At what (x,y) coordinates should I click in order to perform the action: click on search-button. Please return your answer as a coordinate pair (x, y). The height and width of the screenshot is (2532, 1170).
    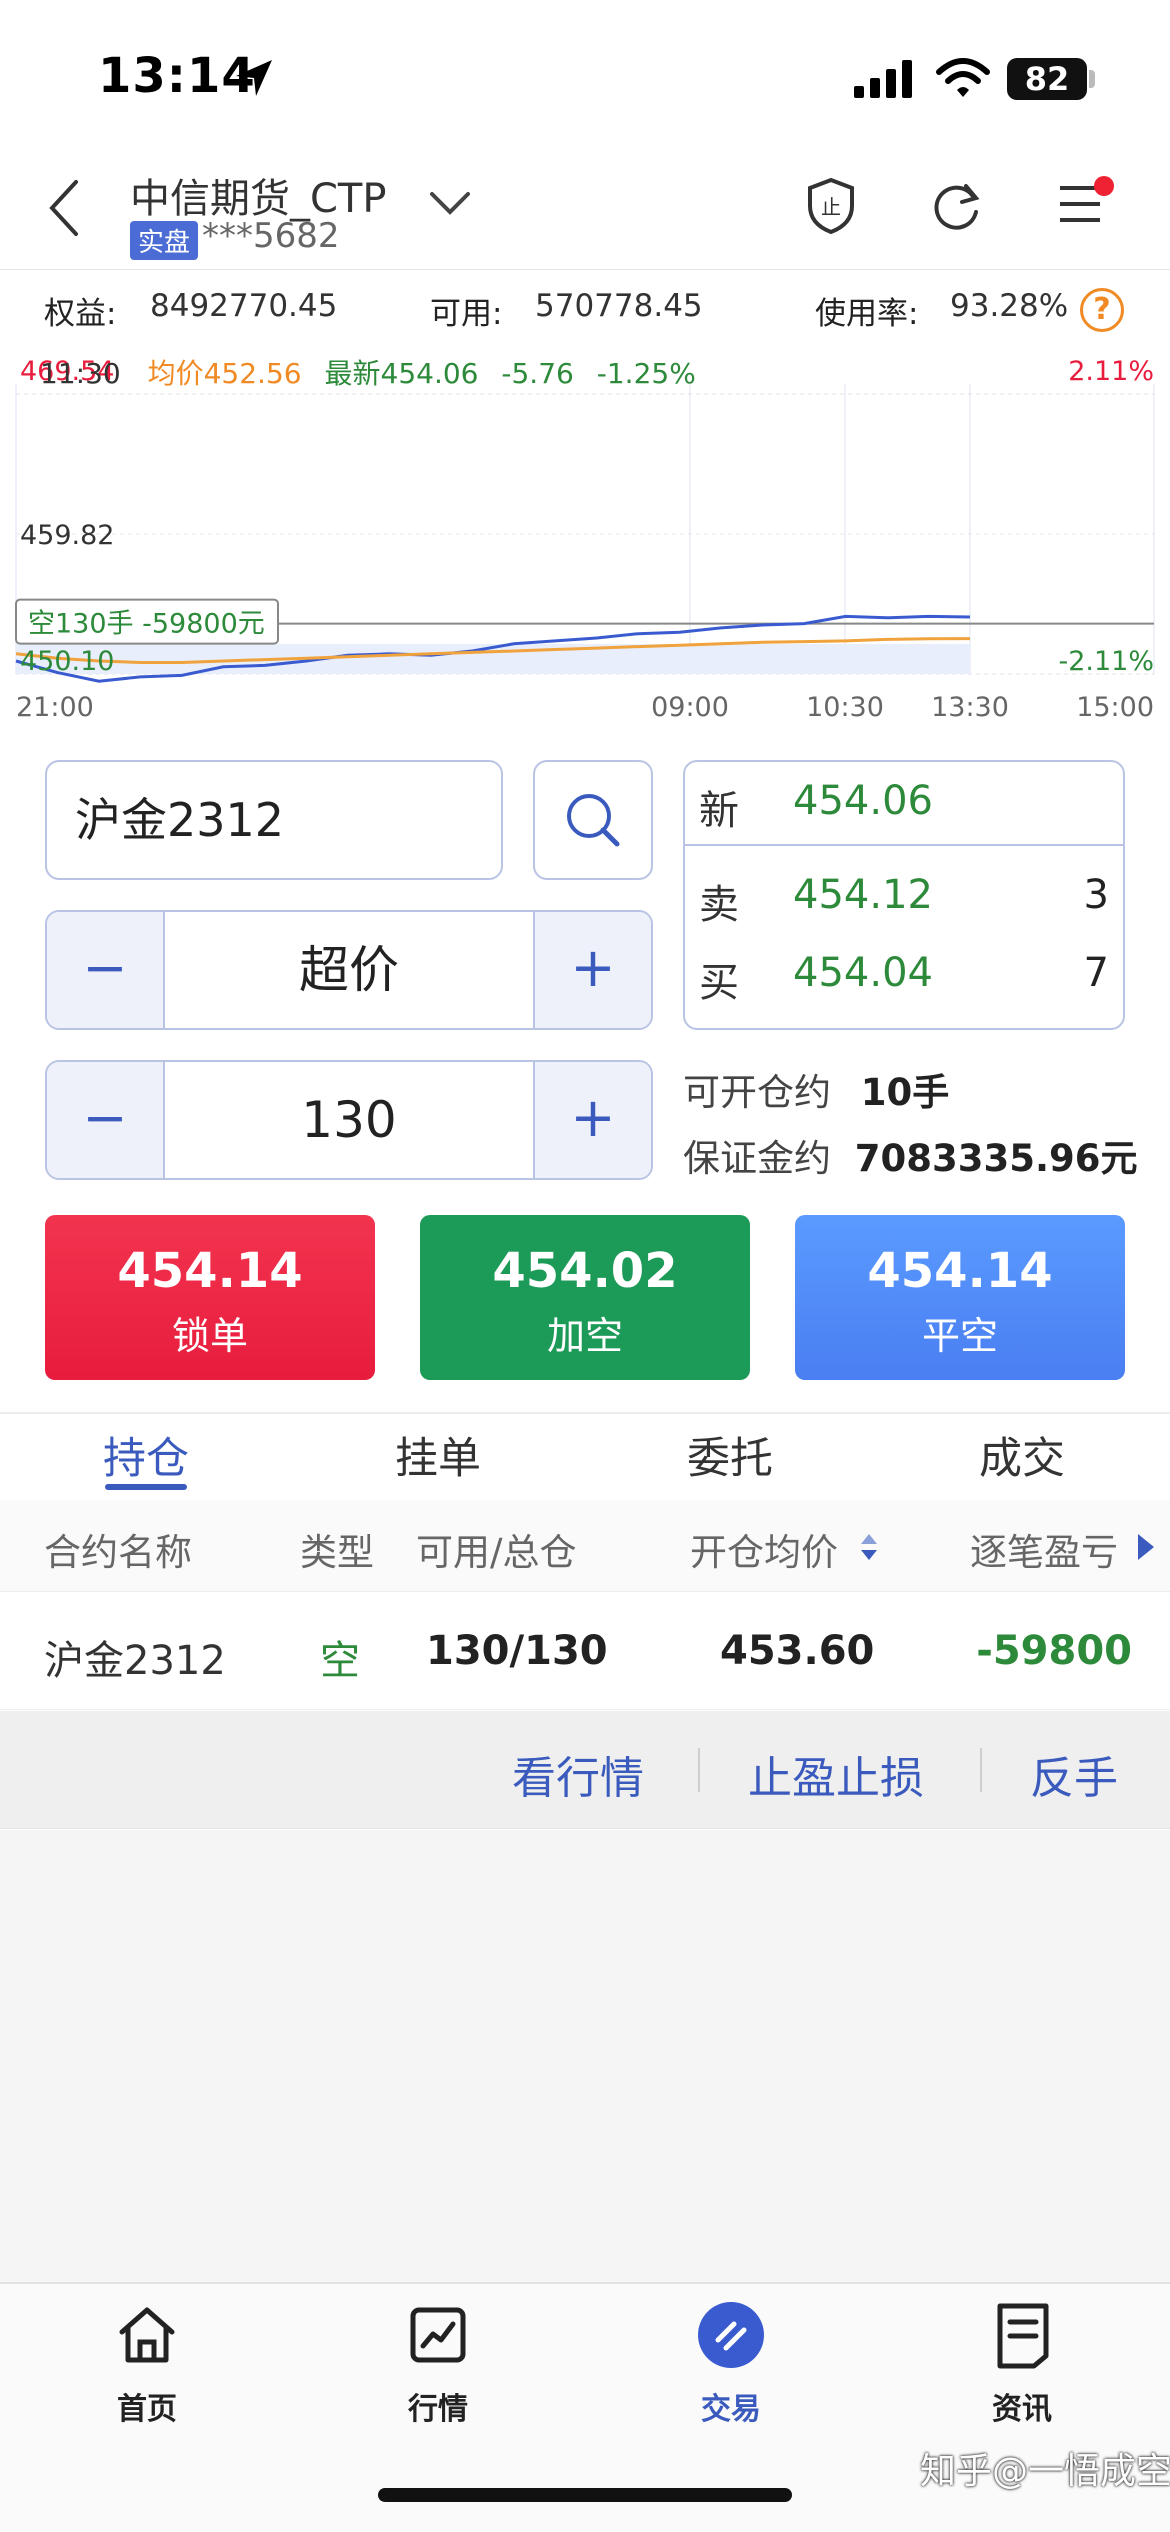
    Looking at the image, I should click on (593, 820).